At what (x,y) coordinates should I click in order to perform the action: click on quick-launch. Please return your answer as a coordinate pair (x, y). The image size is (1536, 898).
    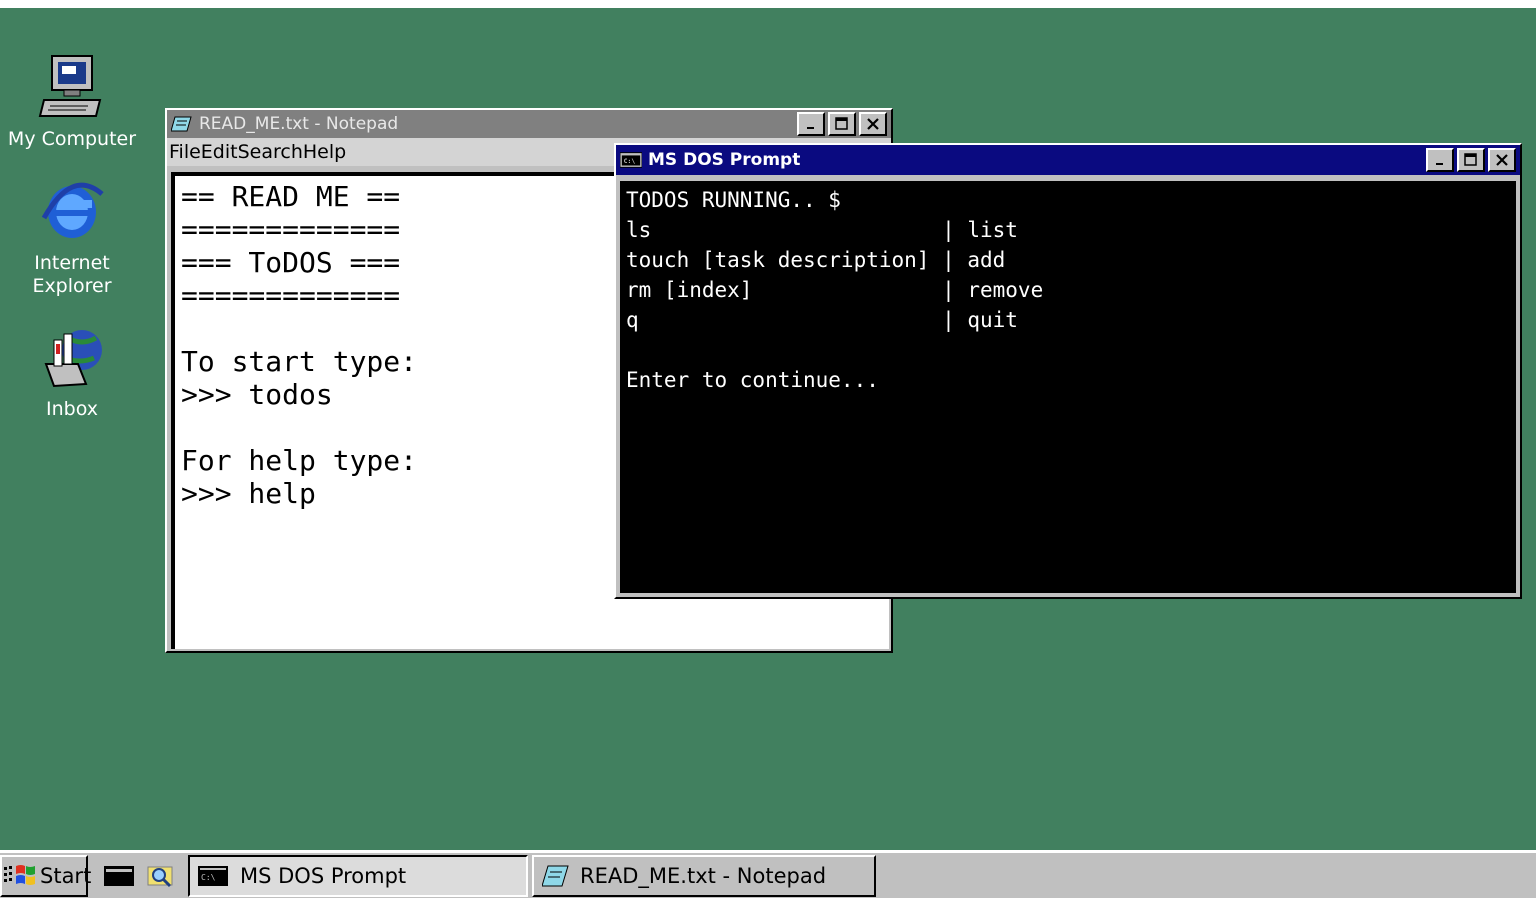
    Looking at the image, I should click on (144, 876).